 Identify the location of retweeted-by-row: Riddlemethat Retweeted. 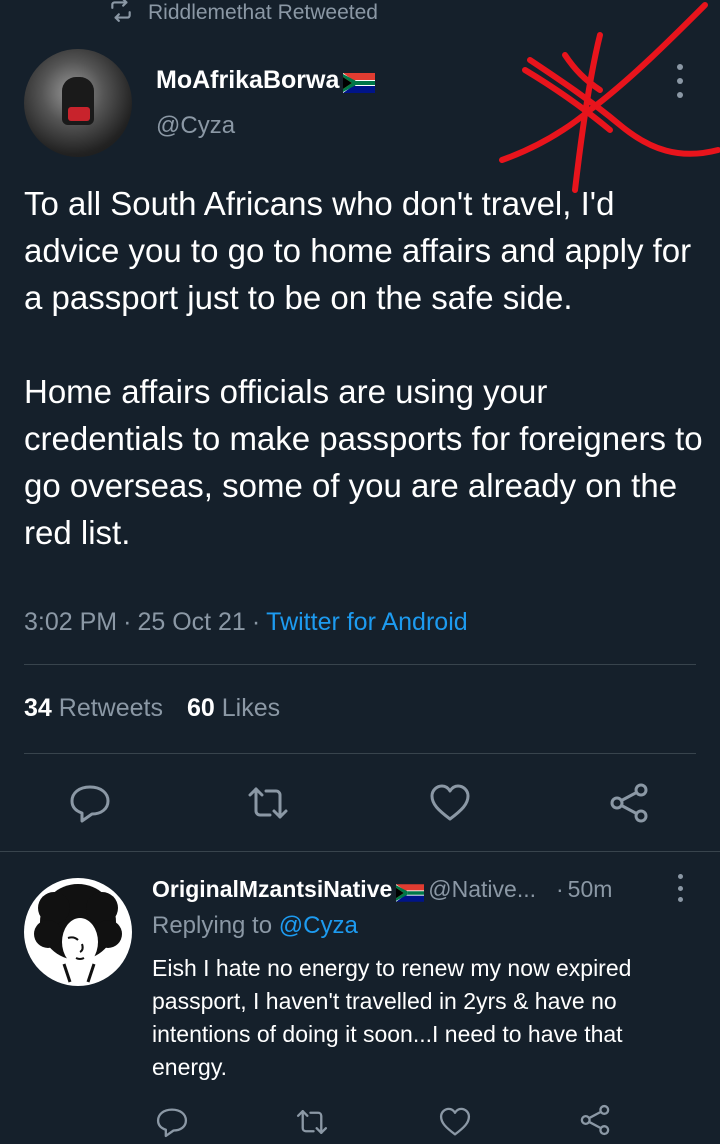
(243, 13).